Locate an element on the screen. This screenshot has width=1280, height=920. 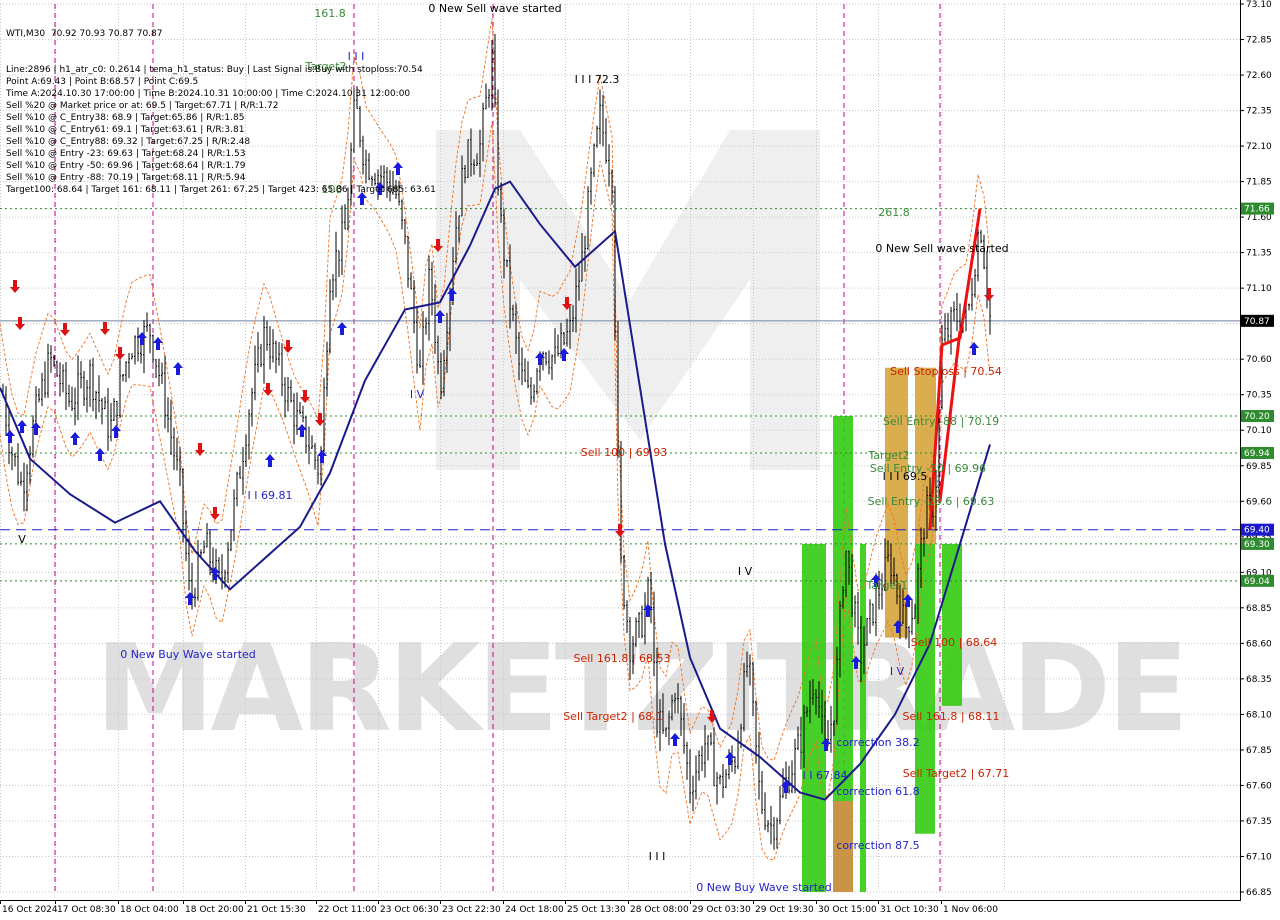
annotation: I I I is located at coordinates (657, 856).